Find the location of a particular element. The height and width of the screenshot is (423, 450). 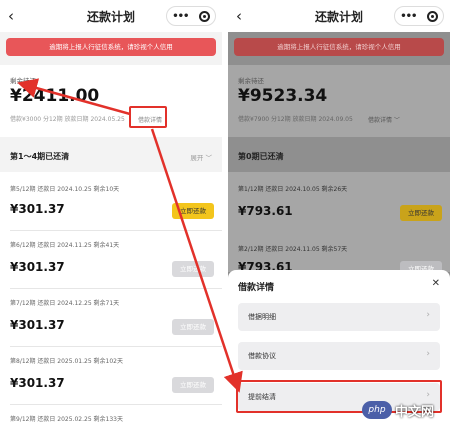

loan-info: 借款¥3000 分12期 放款日期 2024.05.25 is located at coordinates (67, 119).